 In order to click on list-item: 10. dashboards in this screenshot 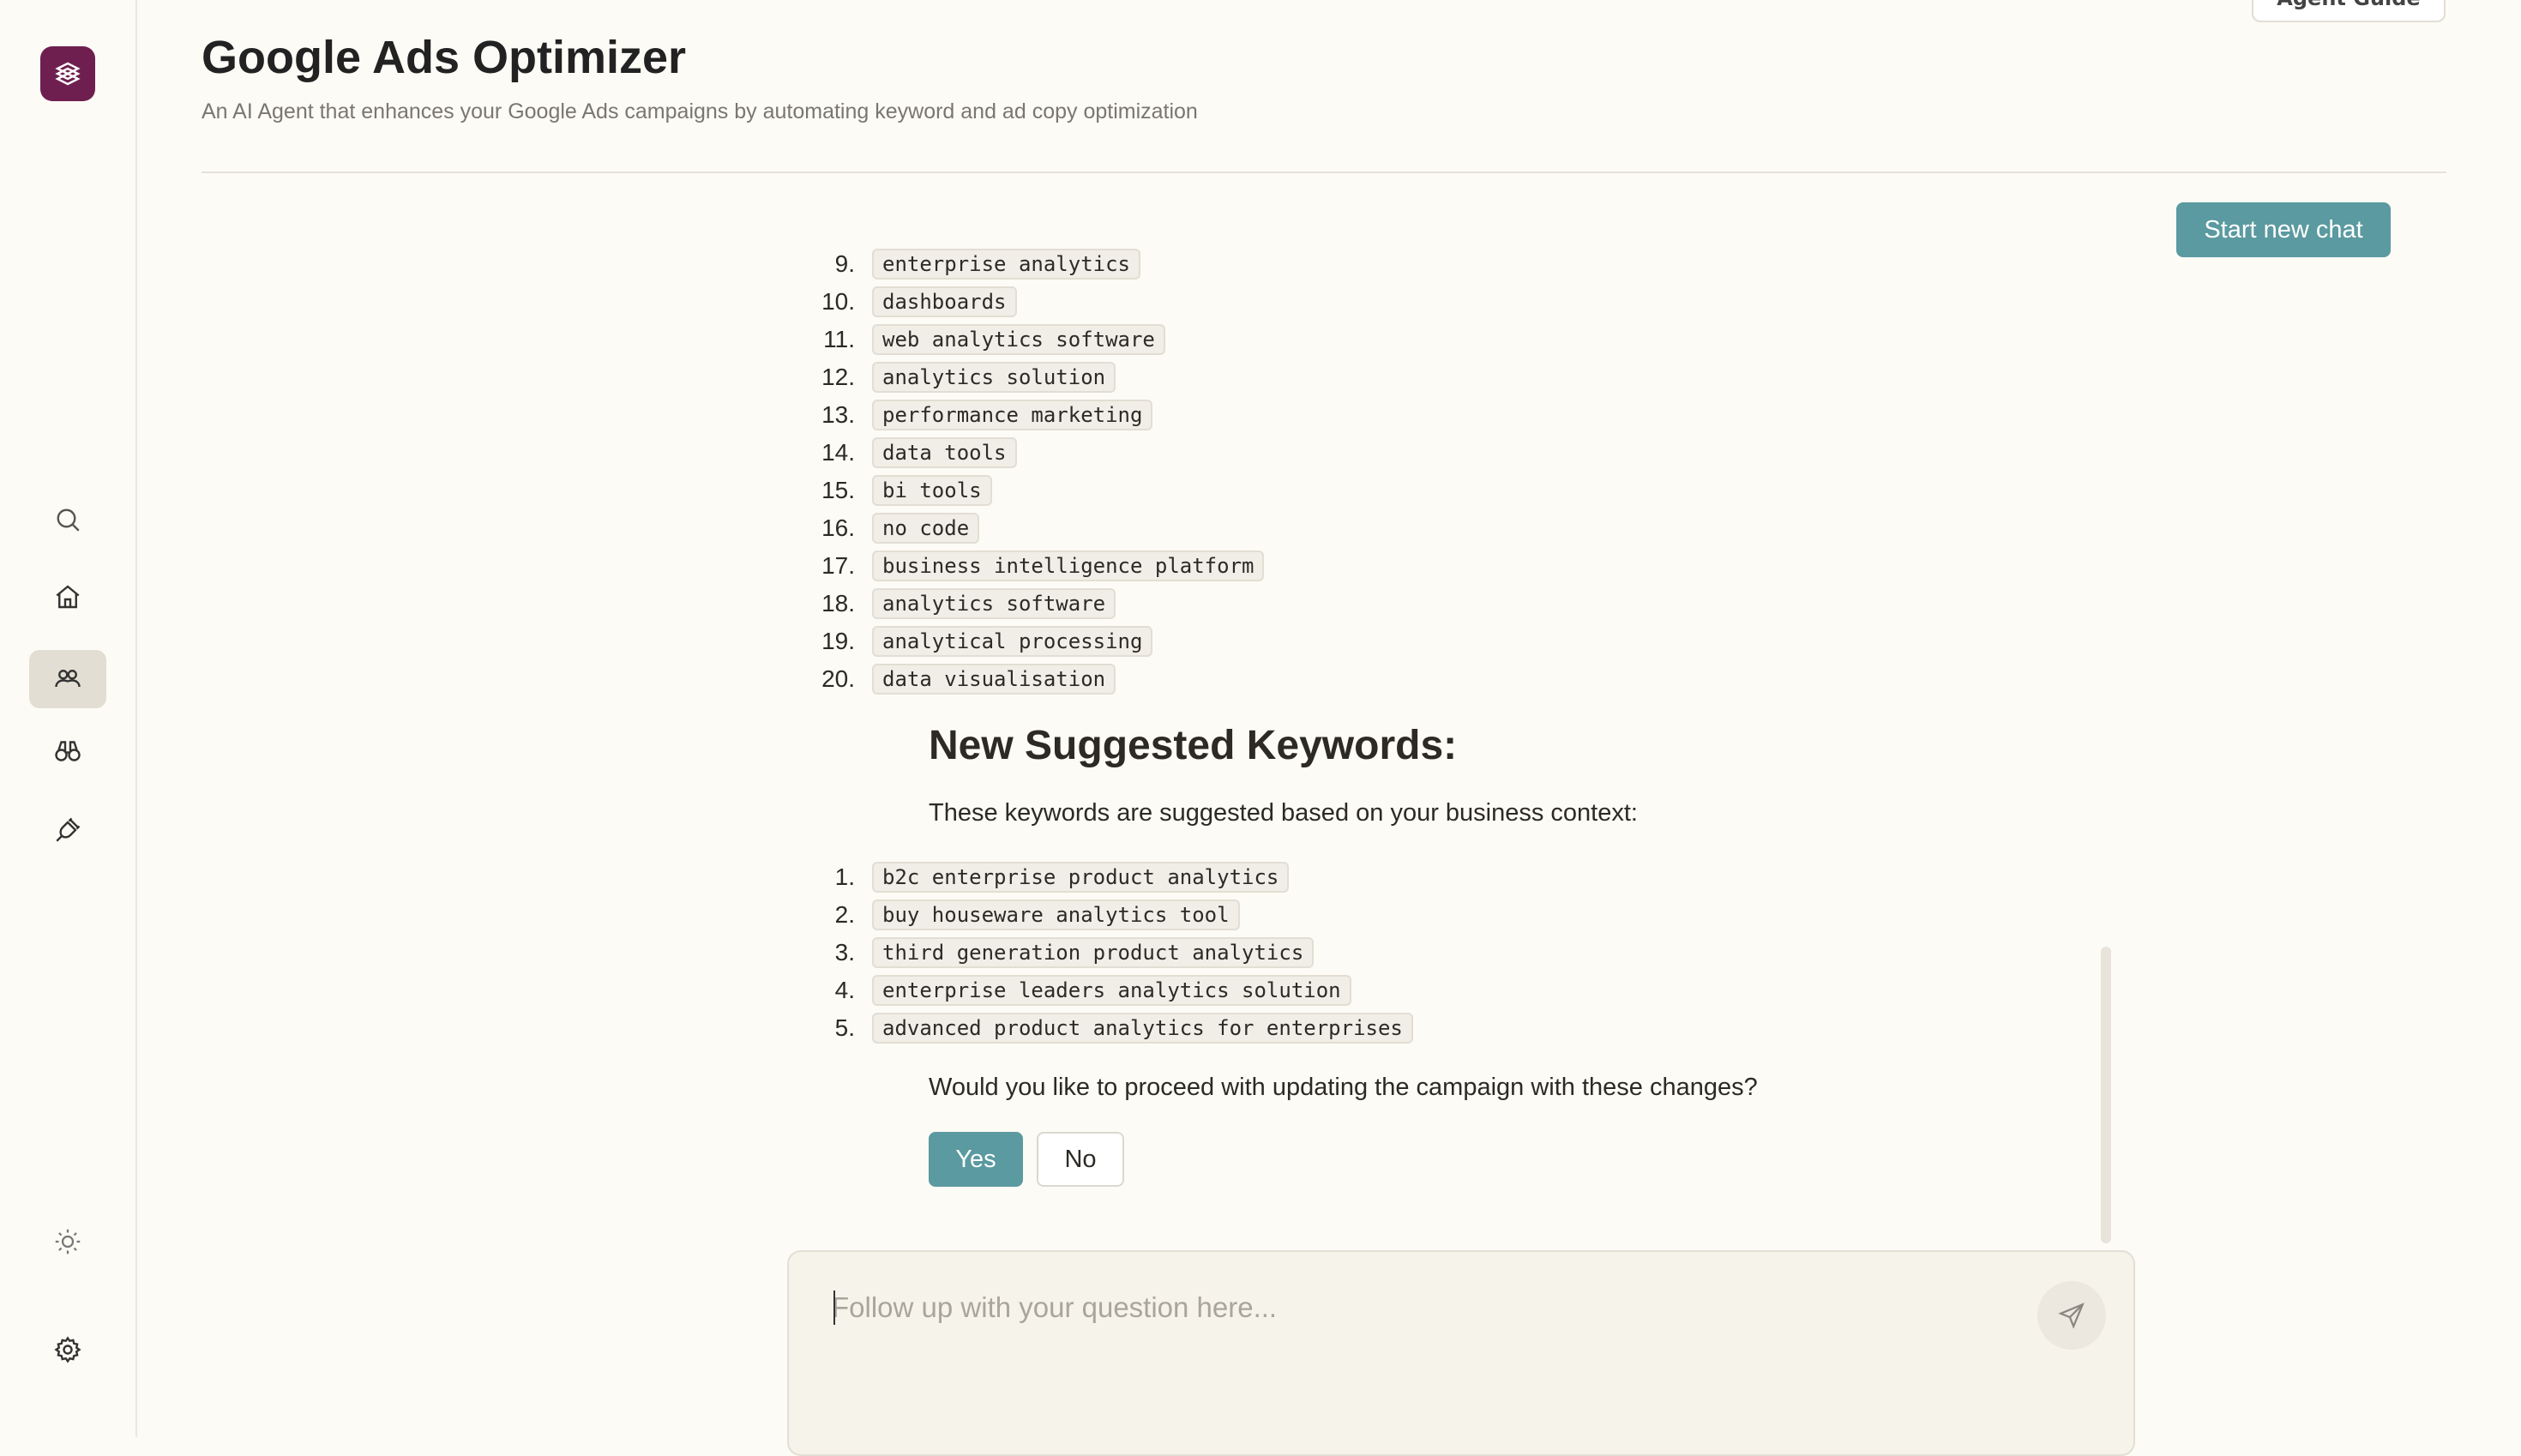, I will do `click(904, 302)`.